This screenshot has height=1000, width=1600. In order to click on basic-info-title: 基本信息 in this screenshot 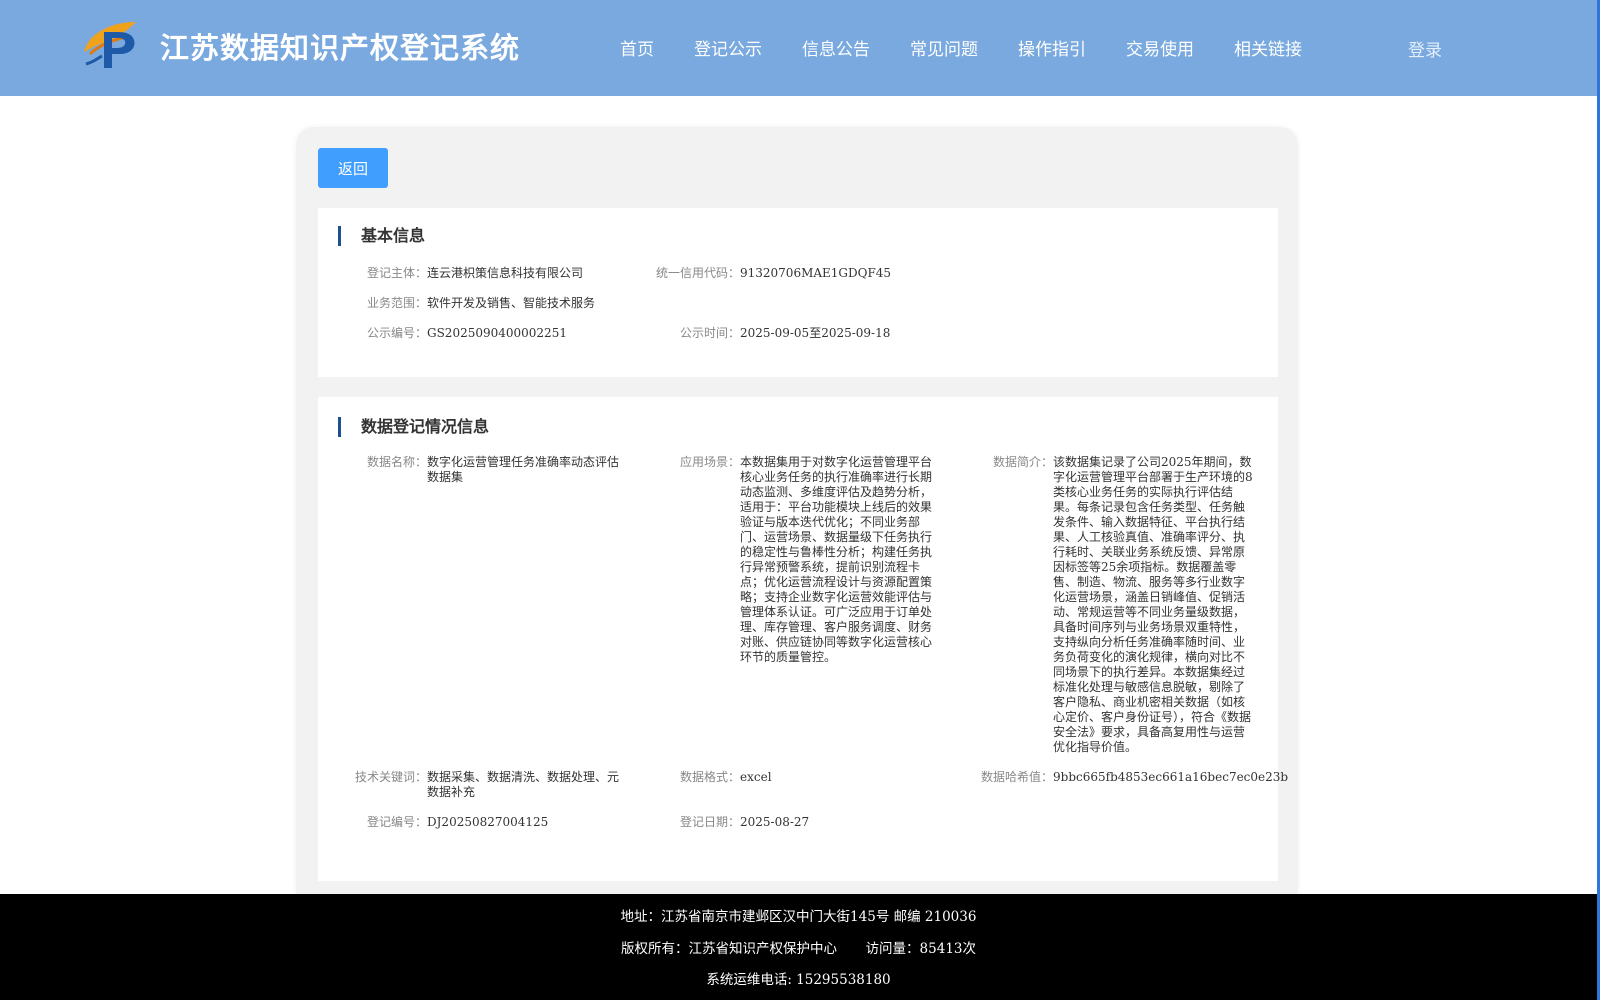, I will do `click(381, 236)`.